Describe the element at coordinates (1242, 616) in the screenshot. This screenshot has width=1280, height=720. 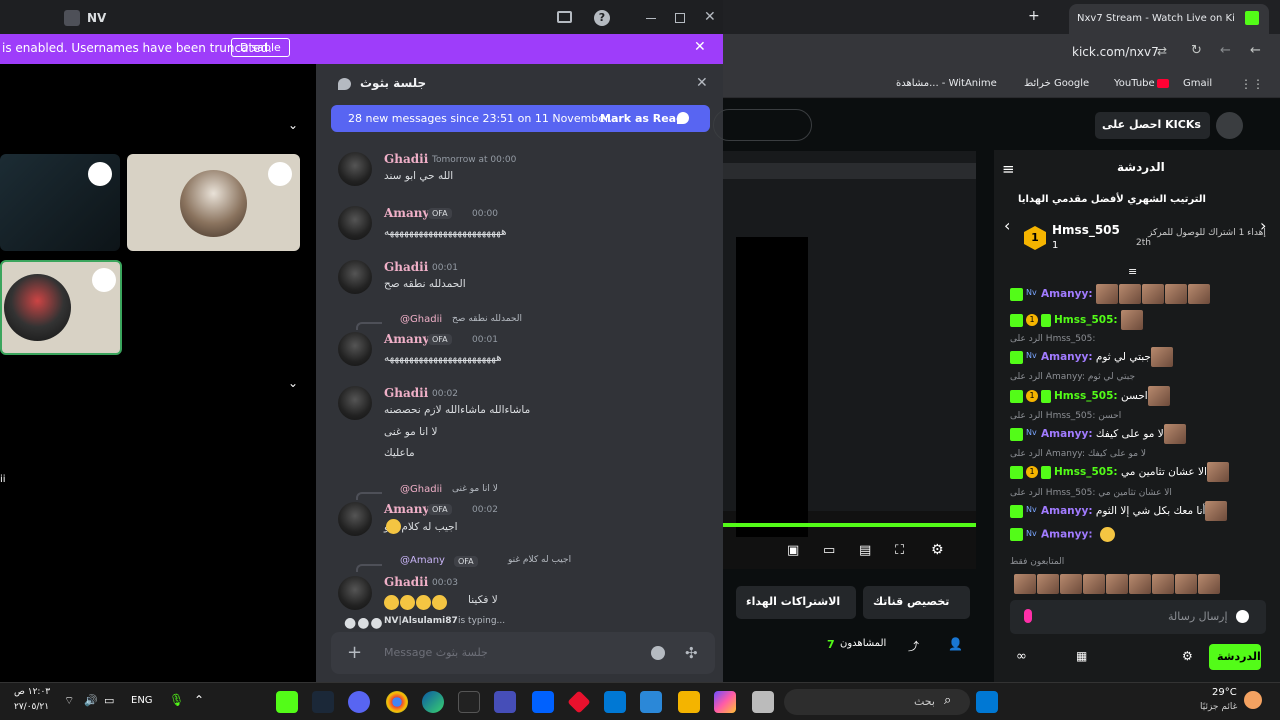
I see `emoji-icon` at that location.